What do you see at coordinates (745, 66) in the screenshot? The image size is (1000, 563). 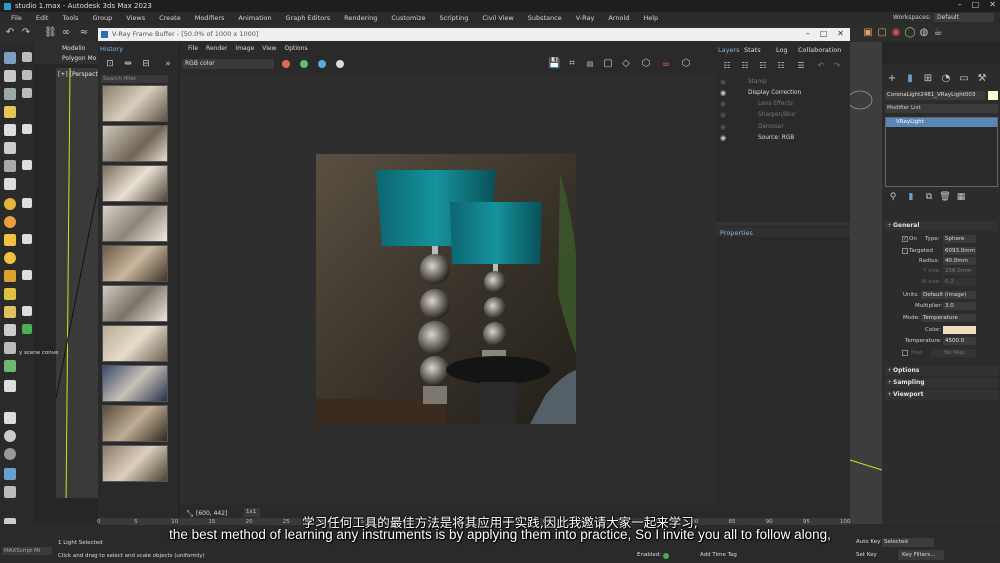 I see `layer-save-icon: ☷` at bounding box center [745, 66].